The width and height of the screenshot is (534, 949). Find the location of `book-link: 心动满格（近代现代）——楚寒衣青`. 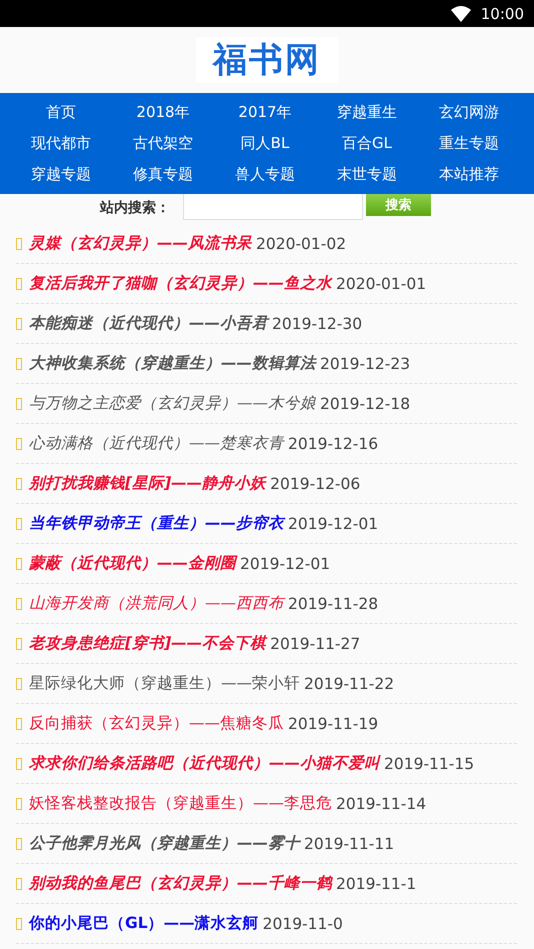

book-link: 心动满格（近代现代）——楚寒衣青 is located at coordinates (156, 443).